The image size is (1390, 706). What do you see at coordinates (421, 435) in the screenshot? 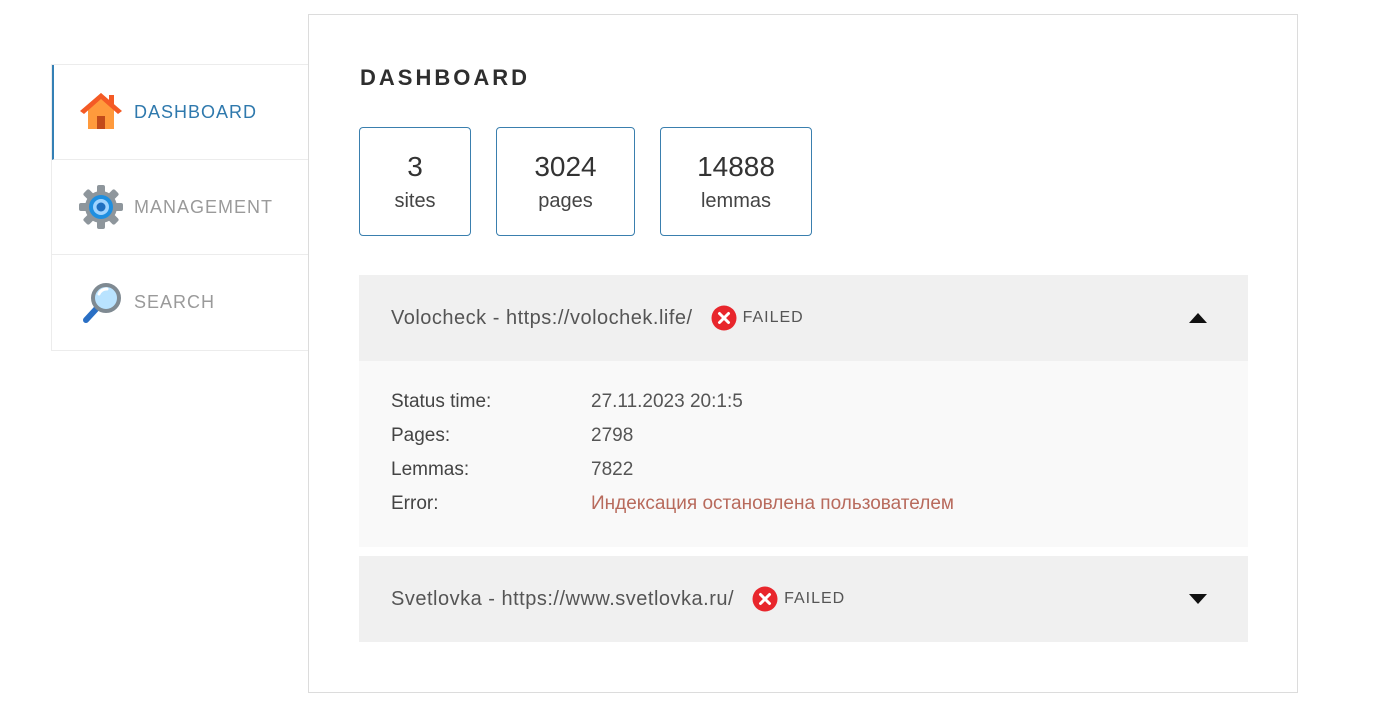
I see `detail-label: Pages:` at bounding box center [421, 435].